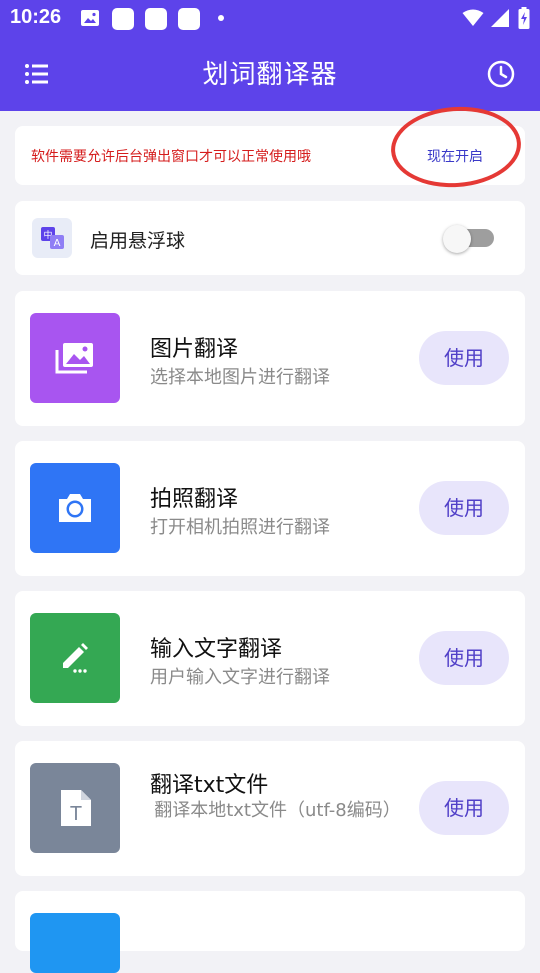 The image size is (540, 973). I want to click on feature-title: 拍照翻译, so click(194, 499).